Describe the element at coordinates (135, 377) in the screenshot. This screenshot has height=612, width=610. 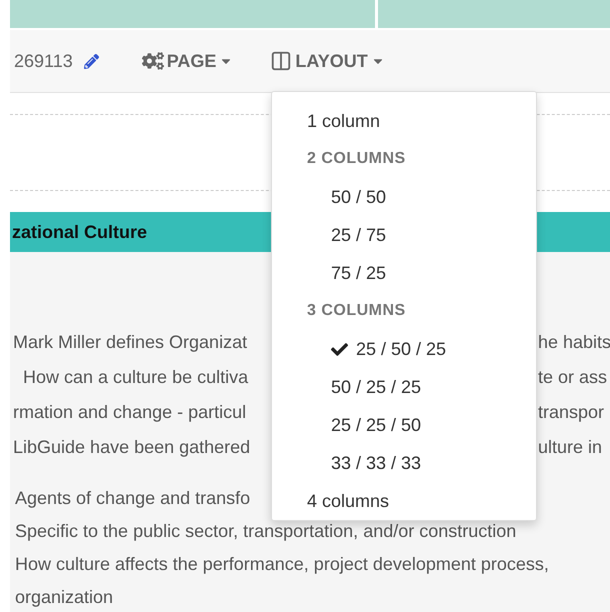
I see `paragraph-text: How can a culture be cultiva` at that location.